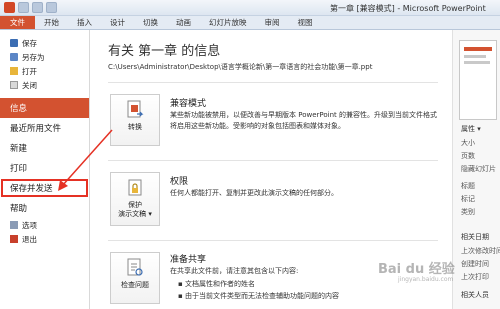 The image size is (500, 309). I want to click on protect-label-line1: 保护, so click(135, 205).